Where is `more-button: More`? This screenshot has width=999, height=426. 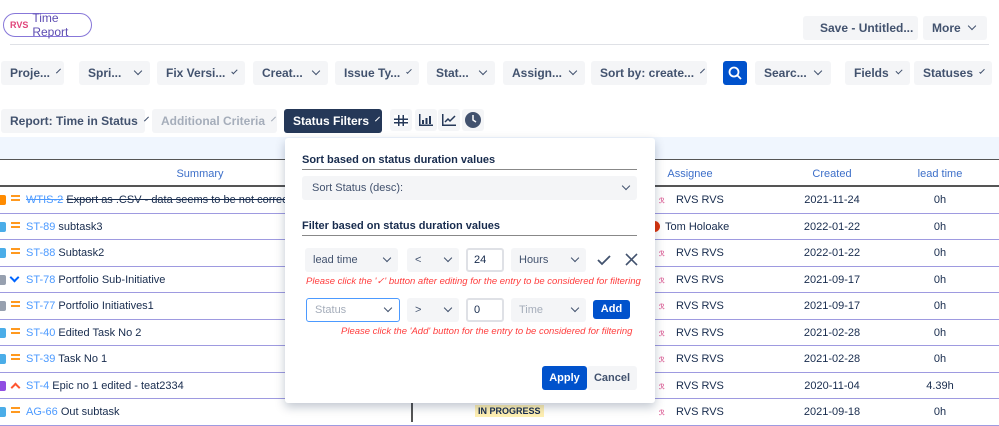 more-button: More is located at coordinates (955, 28).